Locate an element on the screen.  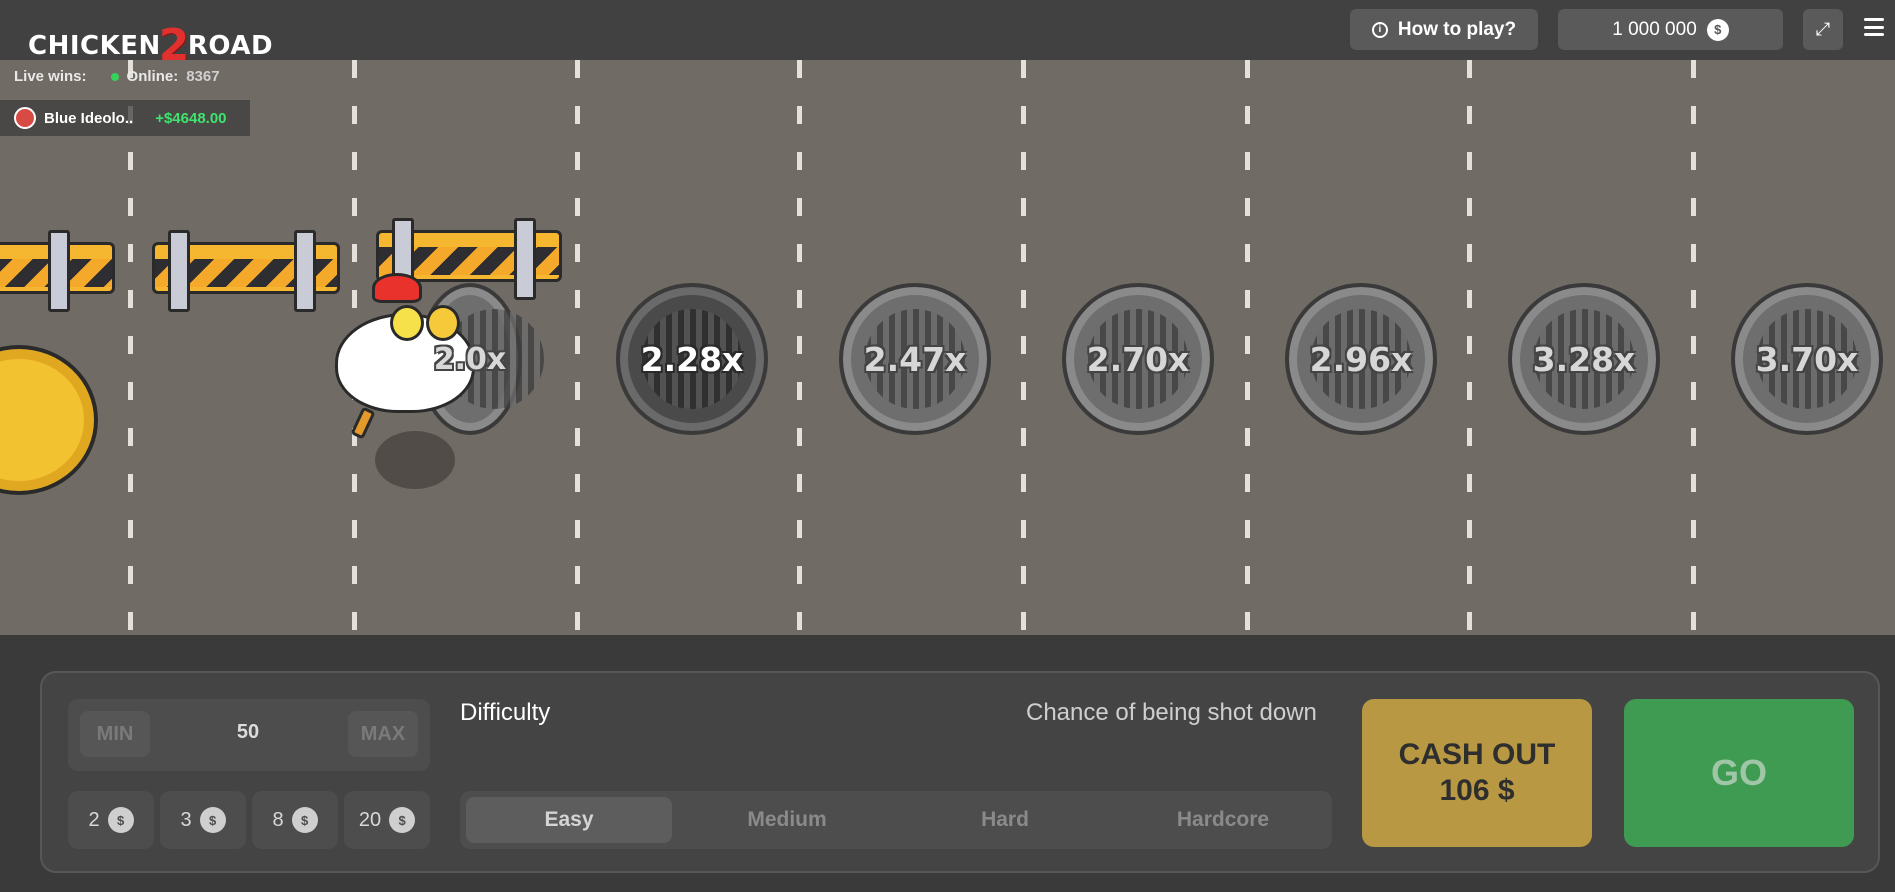
expand-icon: ⤢ is located at coordinates (1823, 29).